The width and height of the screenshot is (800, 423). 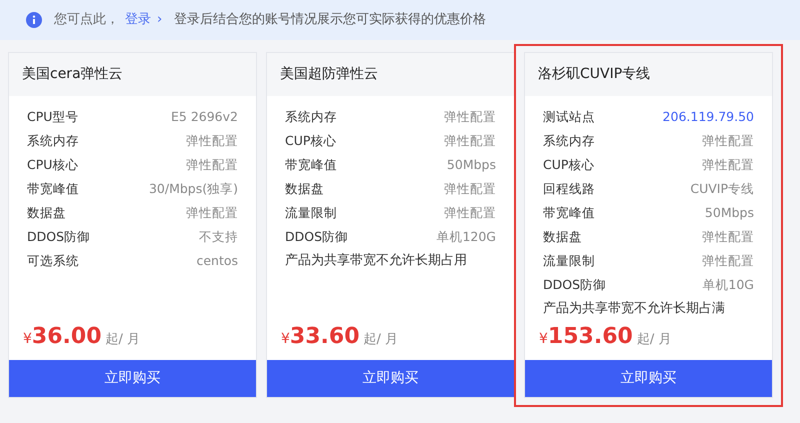 What do you see at coordinates (82, 338) in the screenshot?
I see `price-text: ¥36.00 起/ 月` at bounding box center [82, 338].